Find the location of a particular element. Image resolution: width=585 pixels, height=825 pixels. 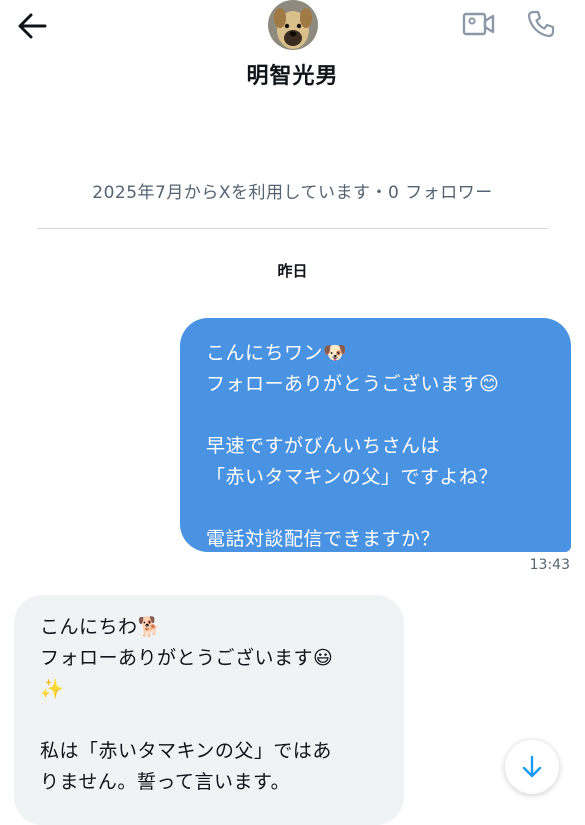

conversation-header: 明智光男 is located at coordinates (292, 55).